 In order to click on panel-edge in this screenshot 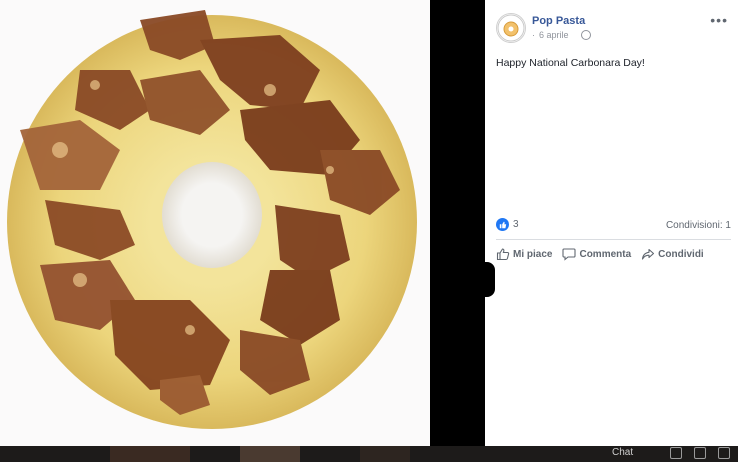, I will do `click(490, 279)`.